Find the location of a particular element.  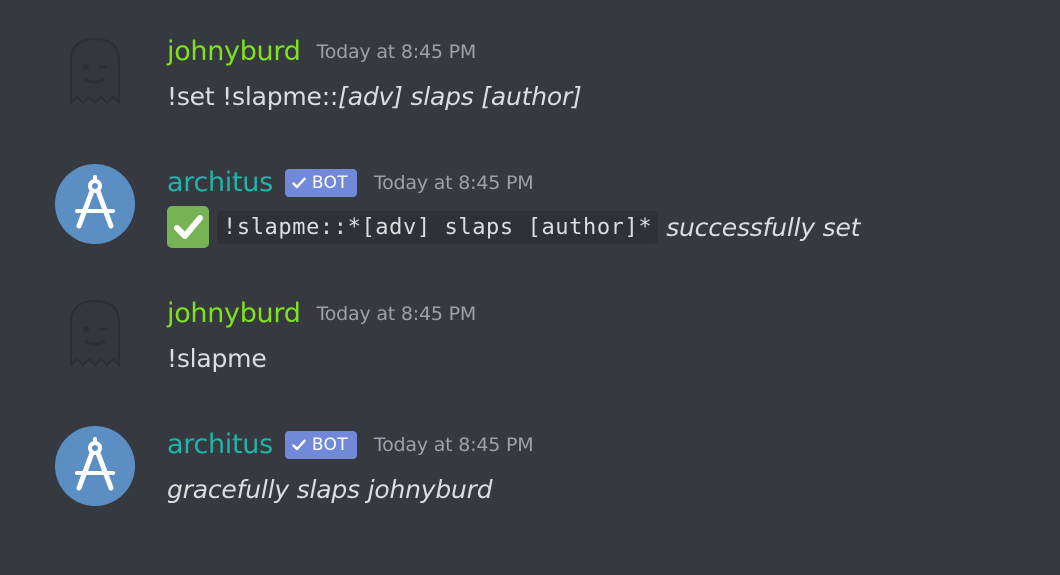

message-content: gracefully slaps johnyburd is located at coordinates (330, 489).